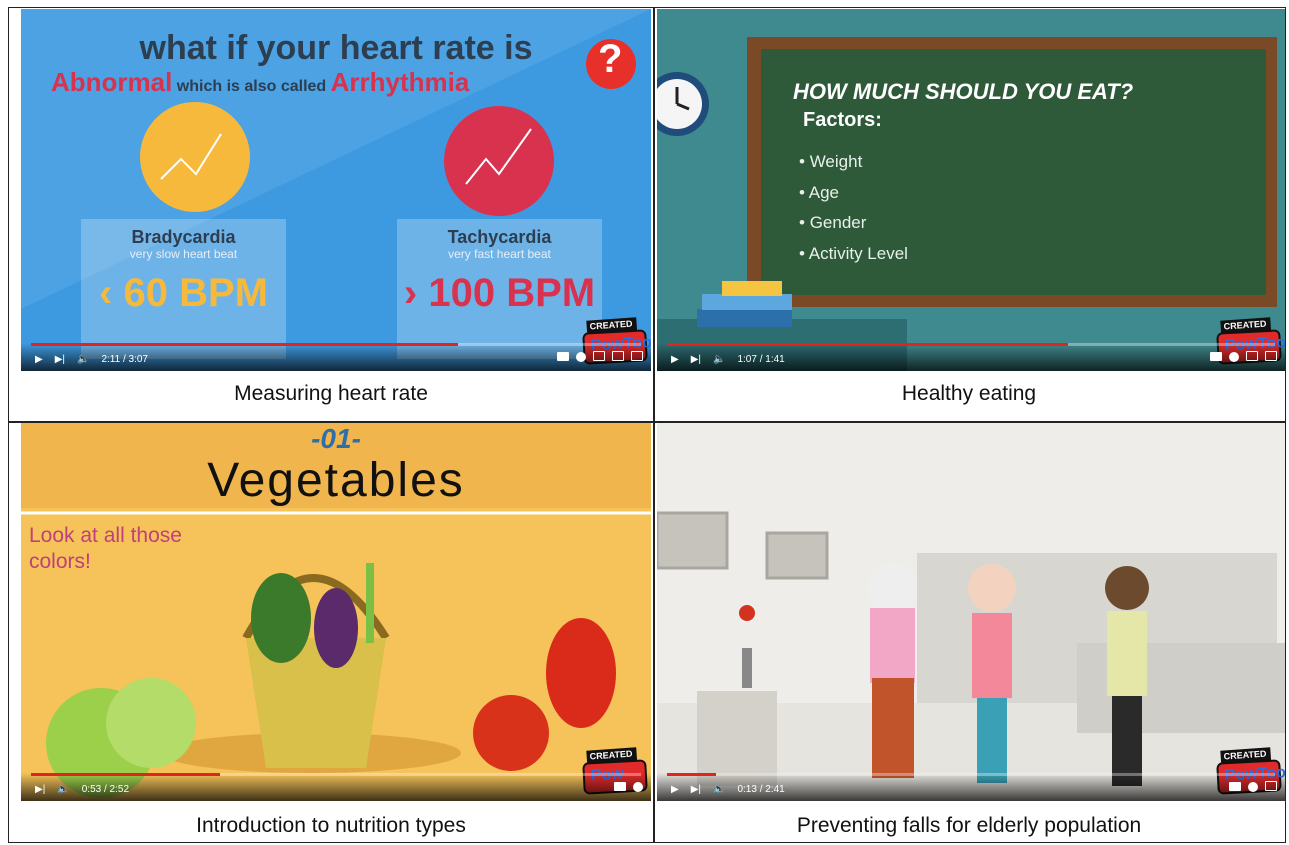  Describe the element at coordinates (969, 393) in the screenshot. I see `caption-healthy-eating: Healthy eating` at that location.